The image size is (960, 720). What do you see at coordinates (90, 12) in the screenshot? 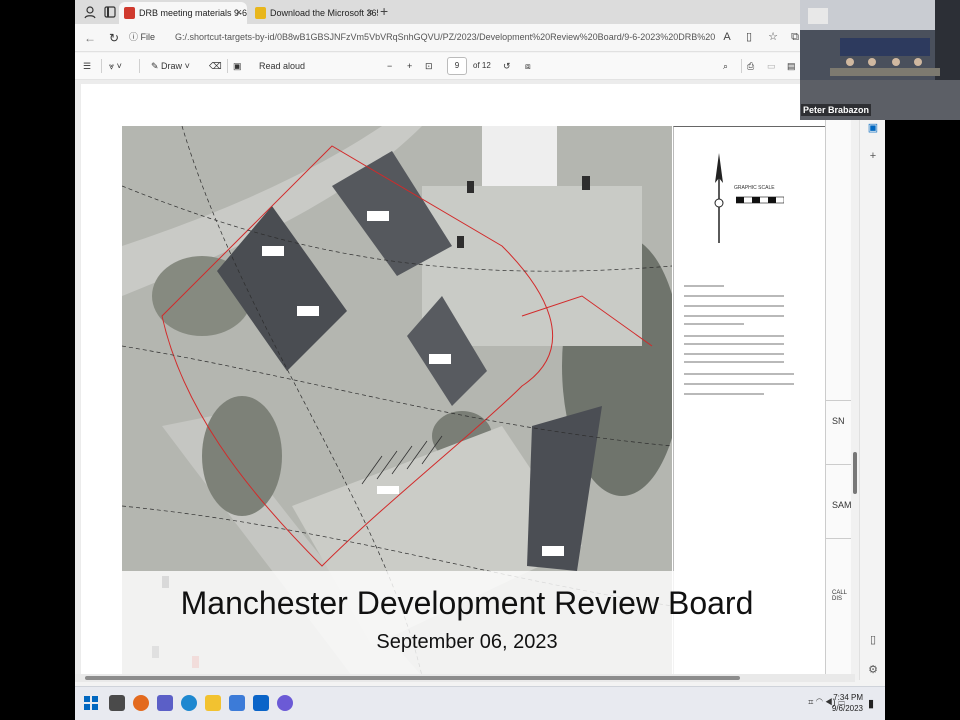
I see `profile-icon` at bounding box center [90, 12].